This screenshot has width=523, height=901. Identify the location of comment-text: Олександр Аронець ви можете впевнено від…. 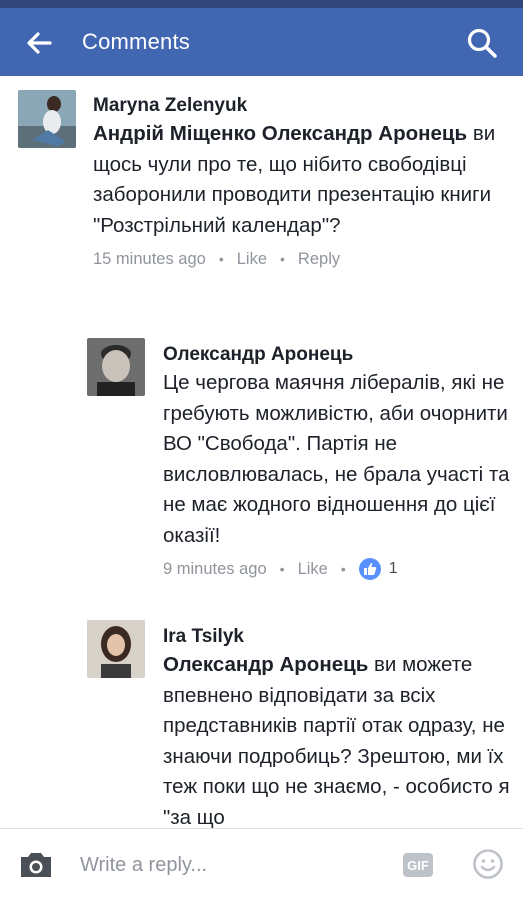
(338, 741).